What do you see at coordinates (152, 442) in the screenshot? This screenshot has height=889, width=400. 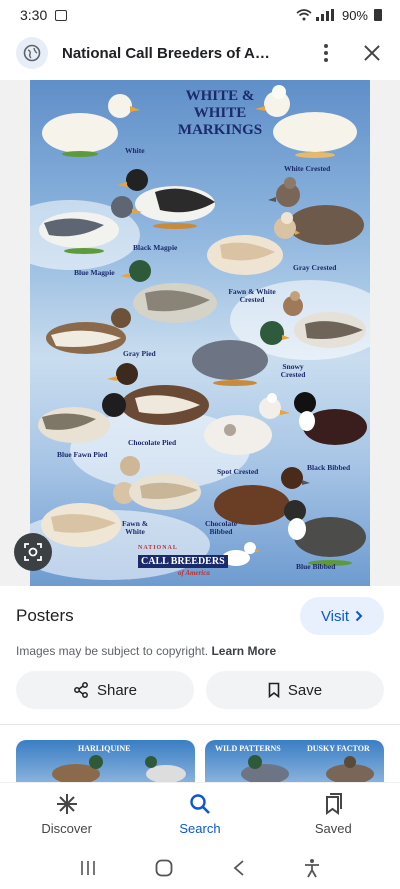 I see `label-chocolate-pied: Chocolate Pied` at bounding box center [152, 442].